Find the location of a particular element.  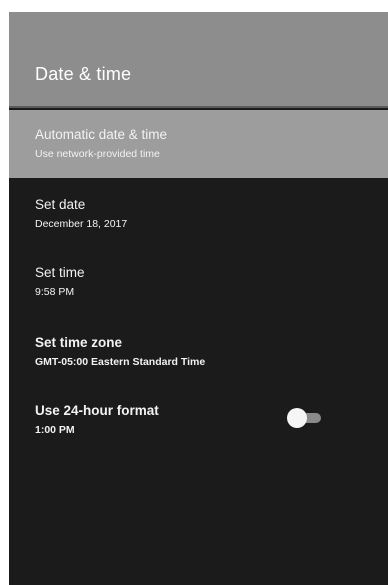

setting-subtitle: 1:00 PM is located at coordinates (55, 430).